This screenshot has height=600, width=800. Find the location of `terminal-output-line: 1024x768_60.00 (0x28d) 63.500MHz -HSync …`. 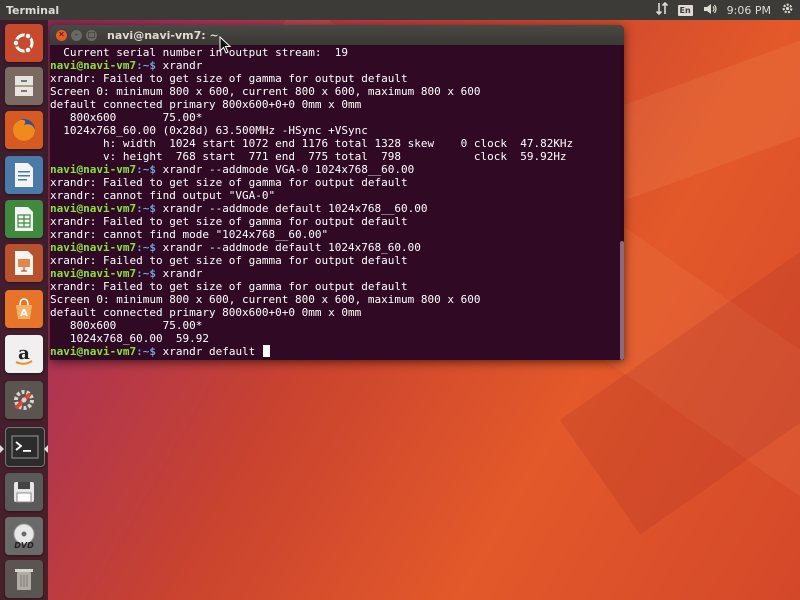

terminal-output-line: 1024x768_60.00 (0x28d) 63.500MHz -HSync … is located at coordinates (209, 130).